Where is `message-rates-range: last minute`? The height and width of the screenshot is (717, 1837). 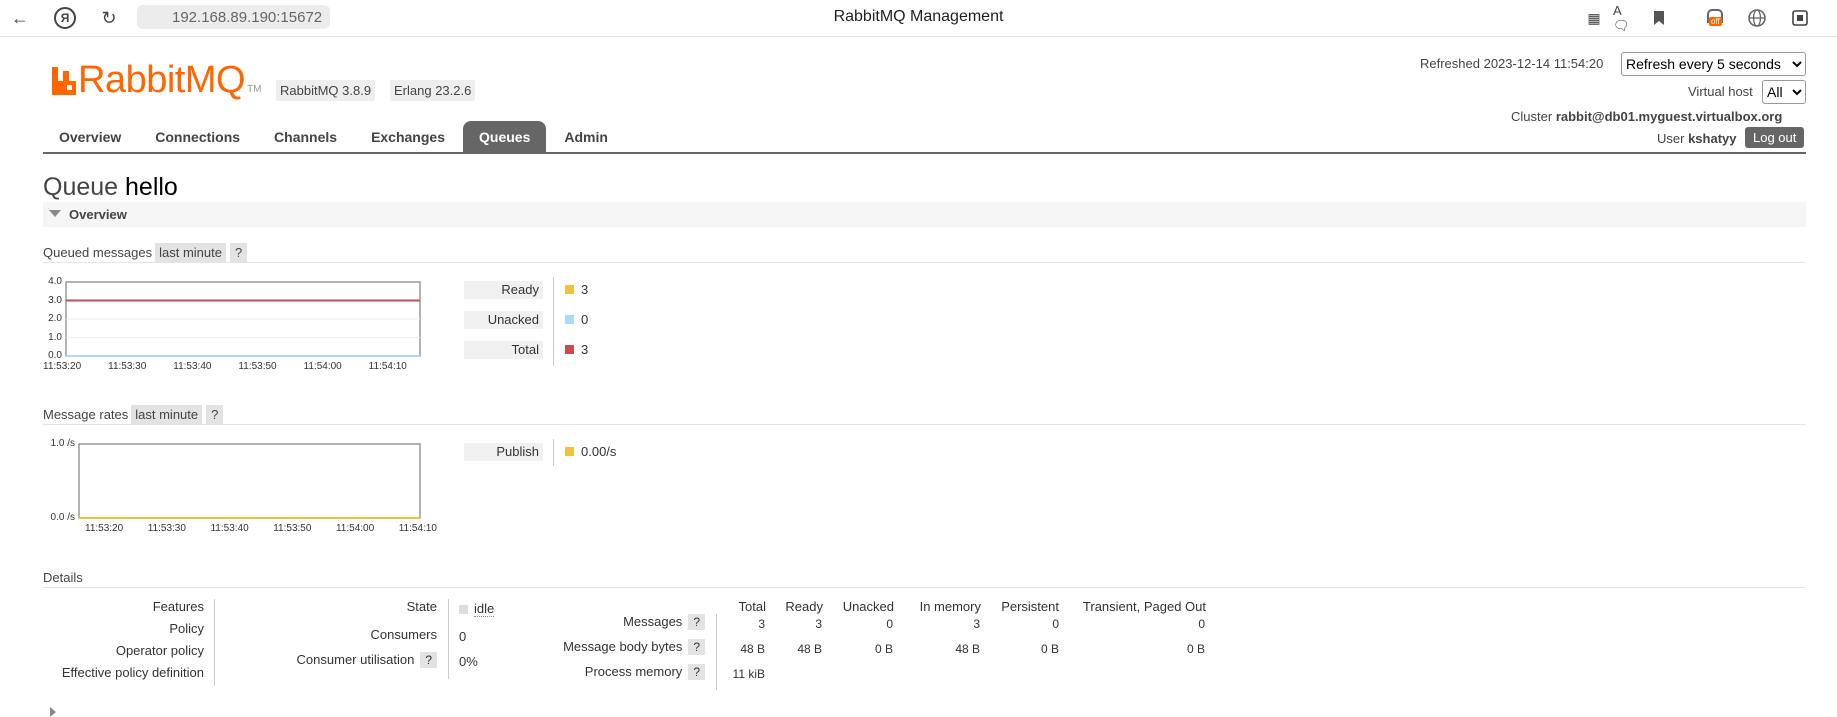 message-rates-range: last minute is located at coordinates (167, 414).